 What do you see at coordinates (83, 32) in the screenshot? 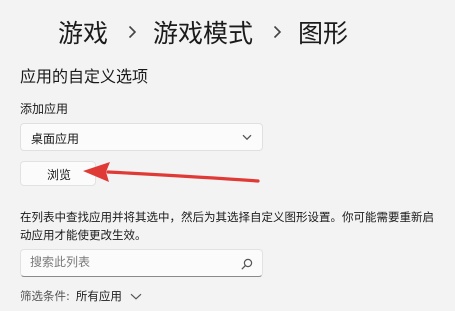
I see `breadcrumb-item-gaming: 游戏` at bounding box center [83, 32].